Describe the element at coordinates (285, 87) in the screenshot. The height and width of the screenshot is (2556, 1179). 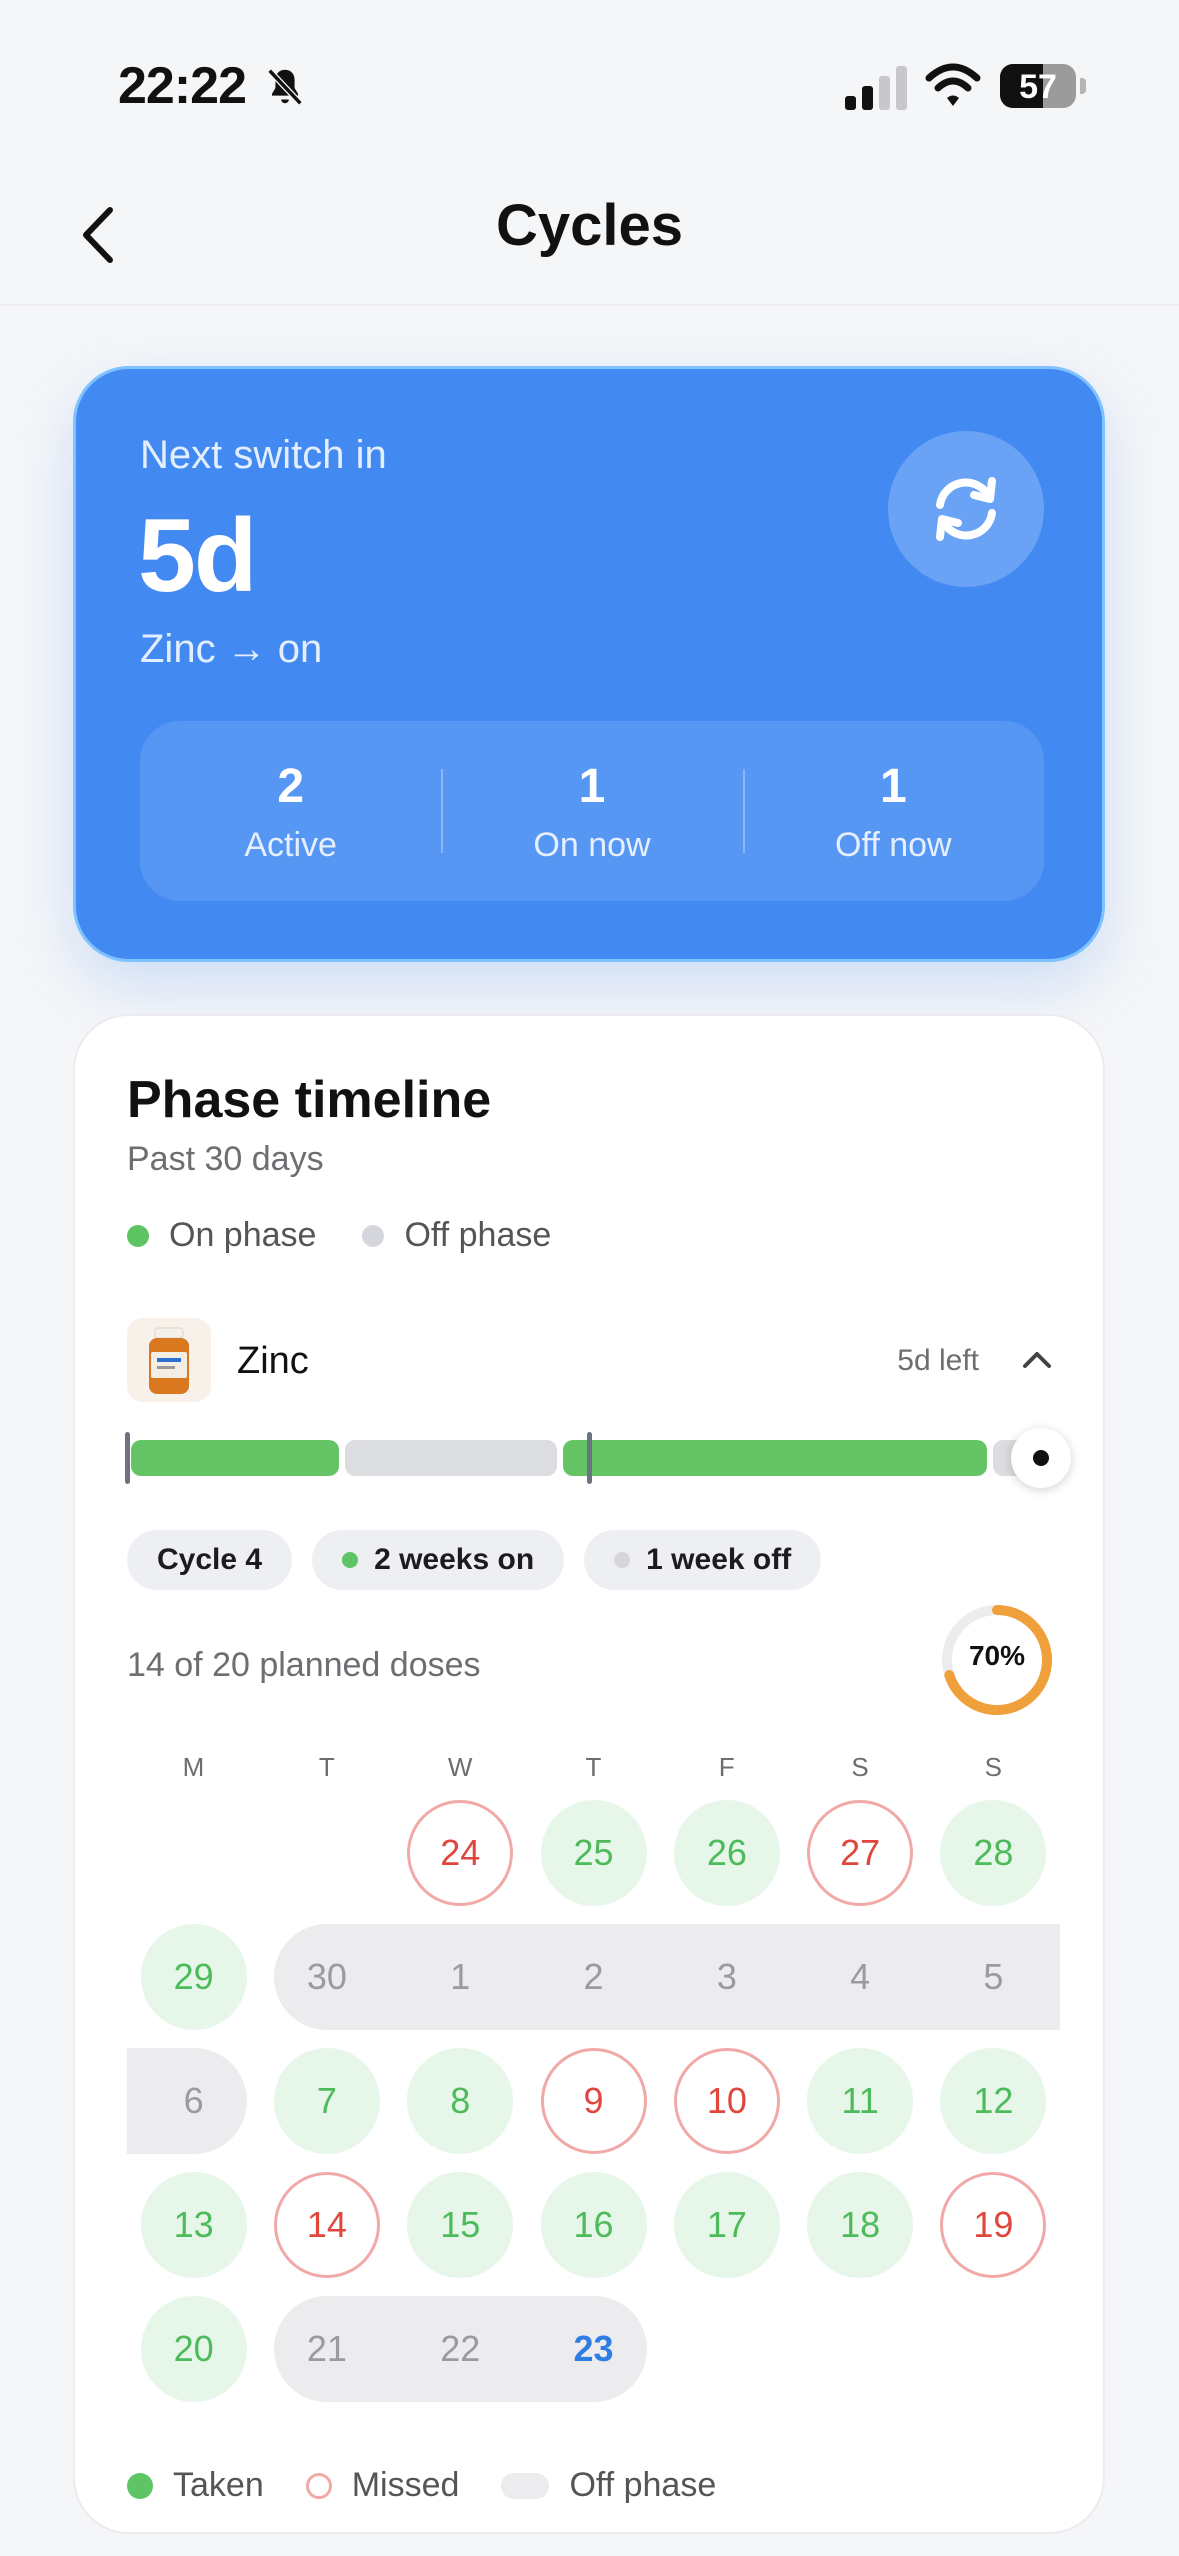
I see `bell-slash-icon` at that location.